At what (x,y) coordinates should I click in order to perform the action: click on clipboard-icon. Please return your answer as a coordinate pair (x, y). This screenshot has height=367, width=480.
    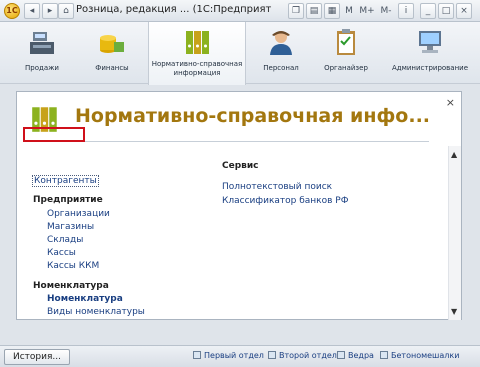
    Looking at the image, I should click on (346, 42).